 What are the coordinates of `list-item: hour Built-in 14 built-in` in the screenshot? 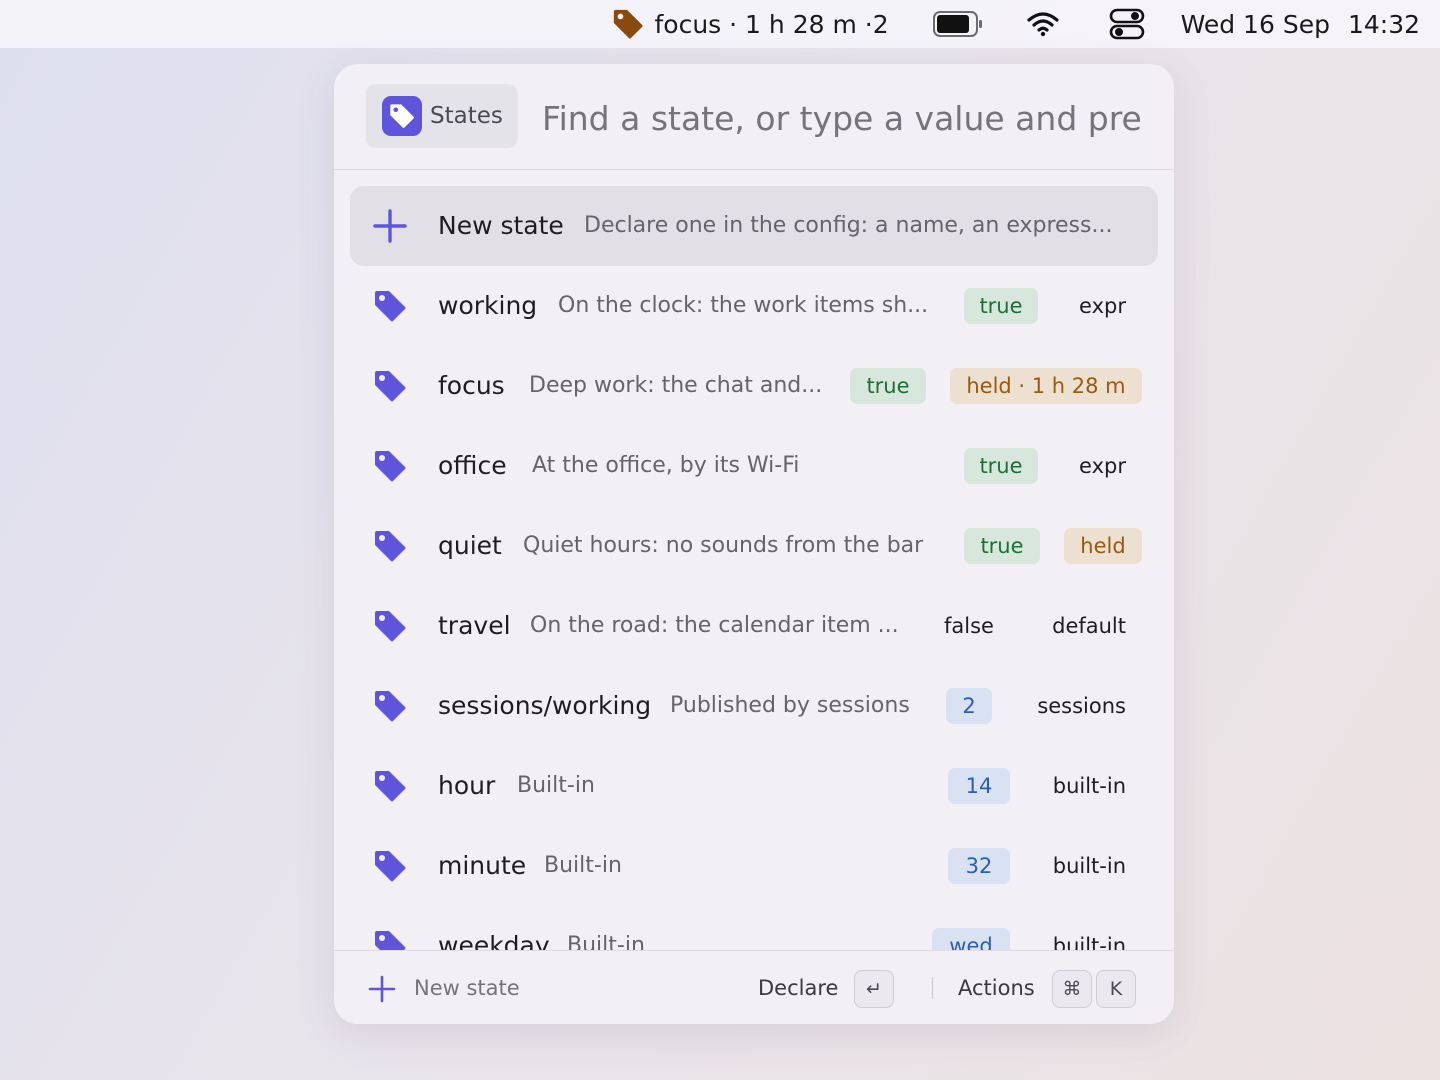 It's located at (754, 786).